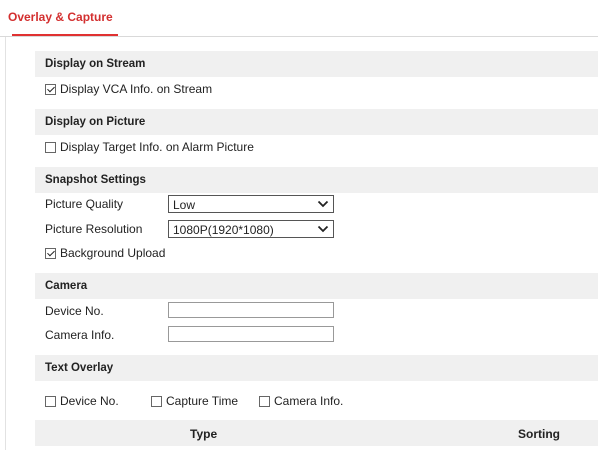 The height and width of the screenshot is (450, 598). I want to click on tab-bar: Overlay & Capture, so click(299, 18).